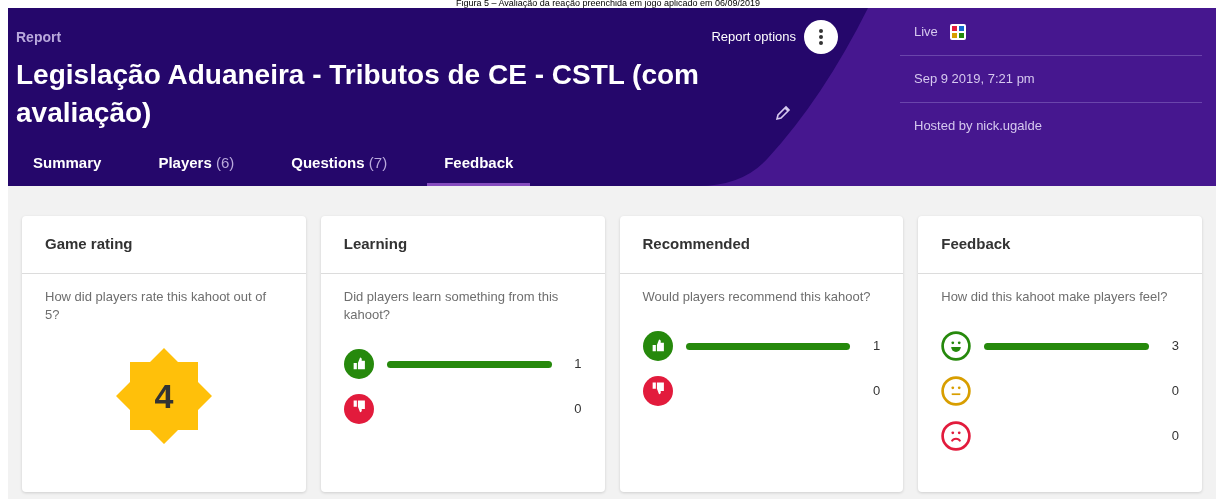 The height and width of the screenshot is (499, 1216). What do you see at coordinates (479, 165) in the screenshot?
I see `tab: Feedback` at bounding box center [479, 165].